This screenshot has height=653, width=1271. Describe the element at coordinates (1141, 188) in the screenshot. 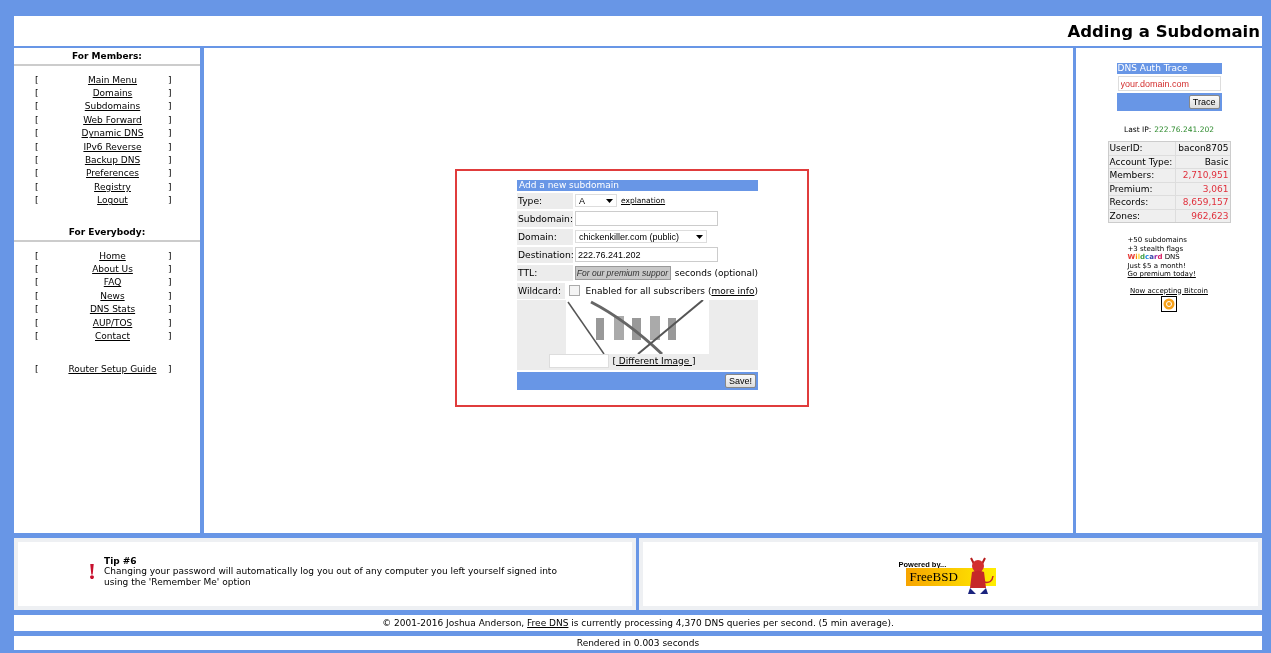

I see `table-cell: Premium:` at that location.